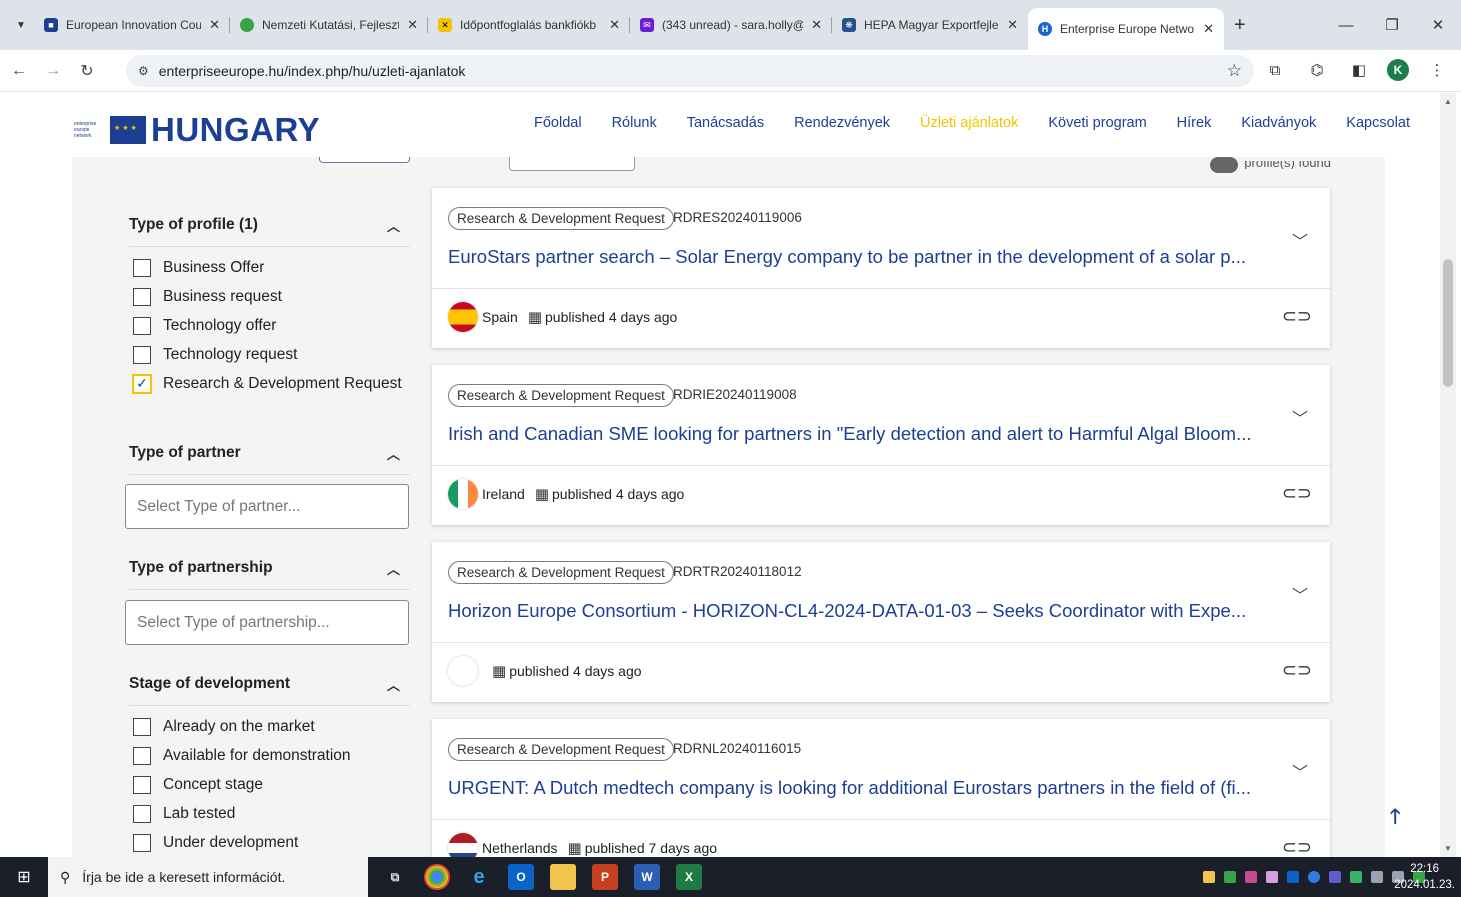  I want to click on back-to-top-arrow-icon: 🡑, so click(1395, 819).